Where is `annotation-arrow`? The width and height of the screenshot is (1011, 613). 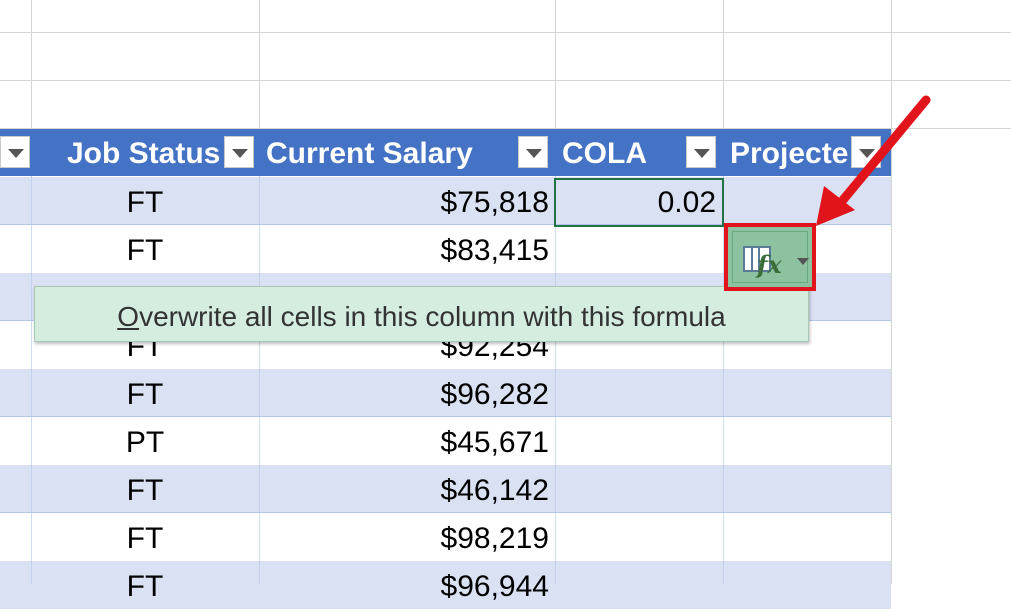
annotation-arrow is located at coordinates (873, 160).